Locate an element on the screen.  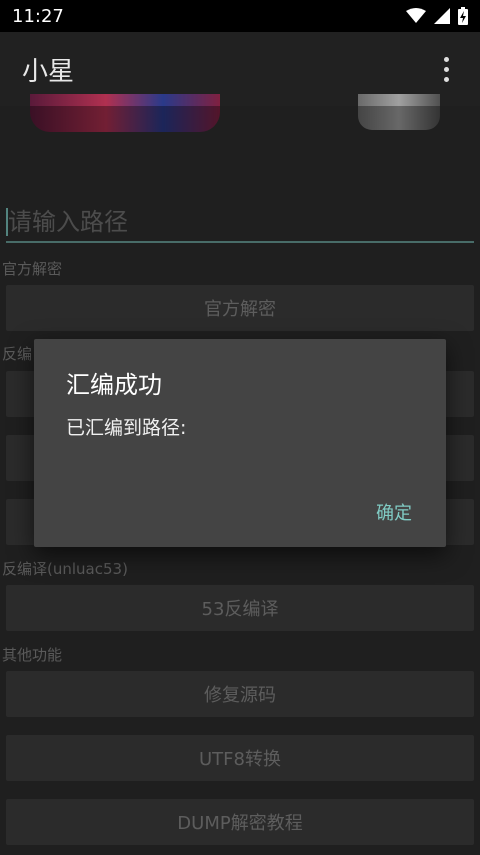
signal-icon is located at coordinates (442, 16).